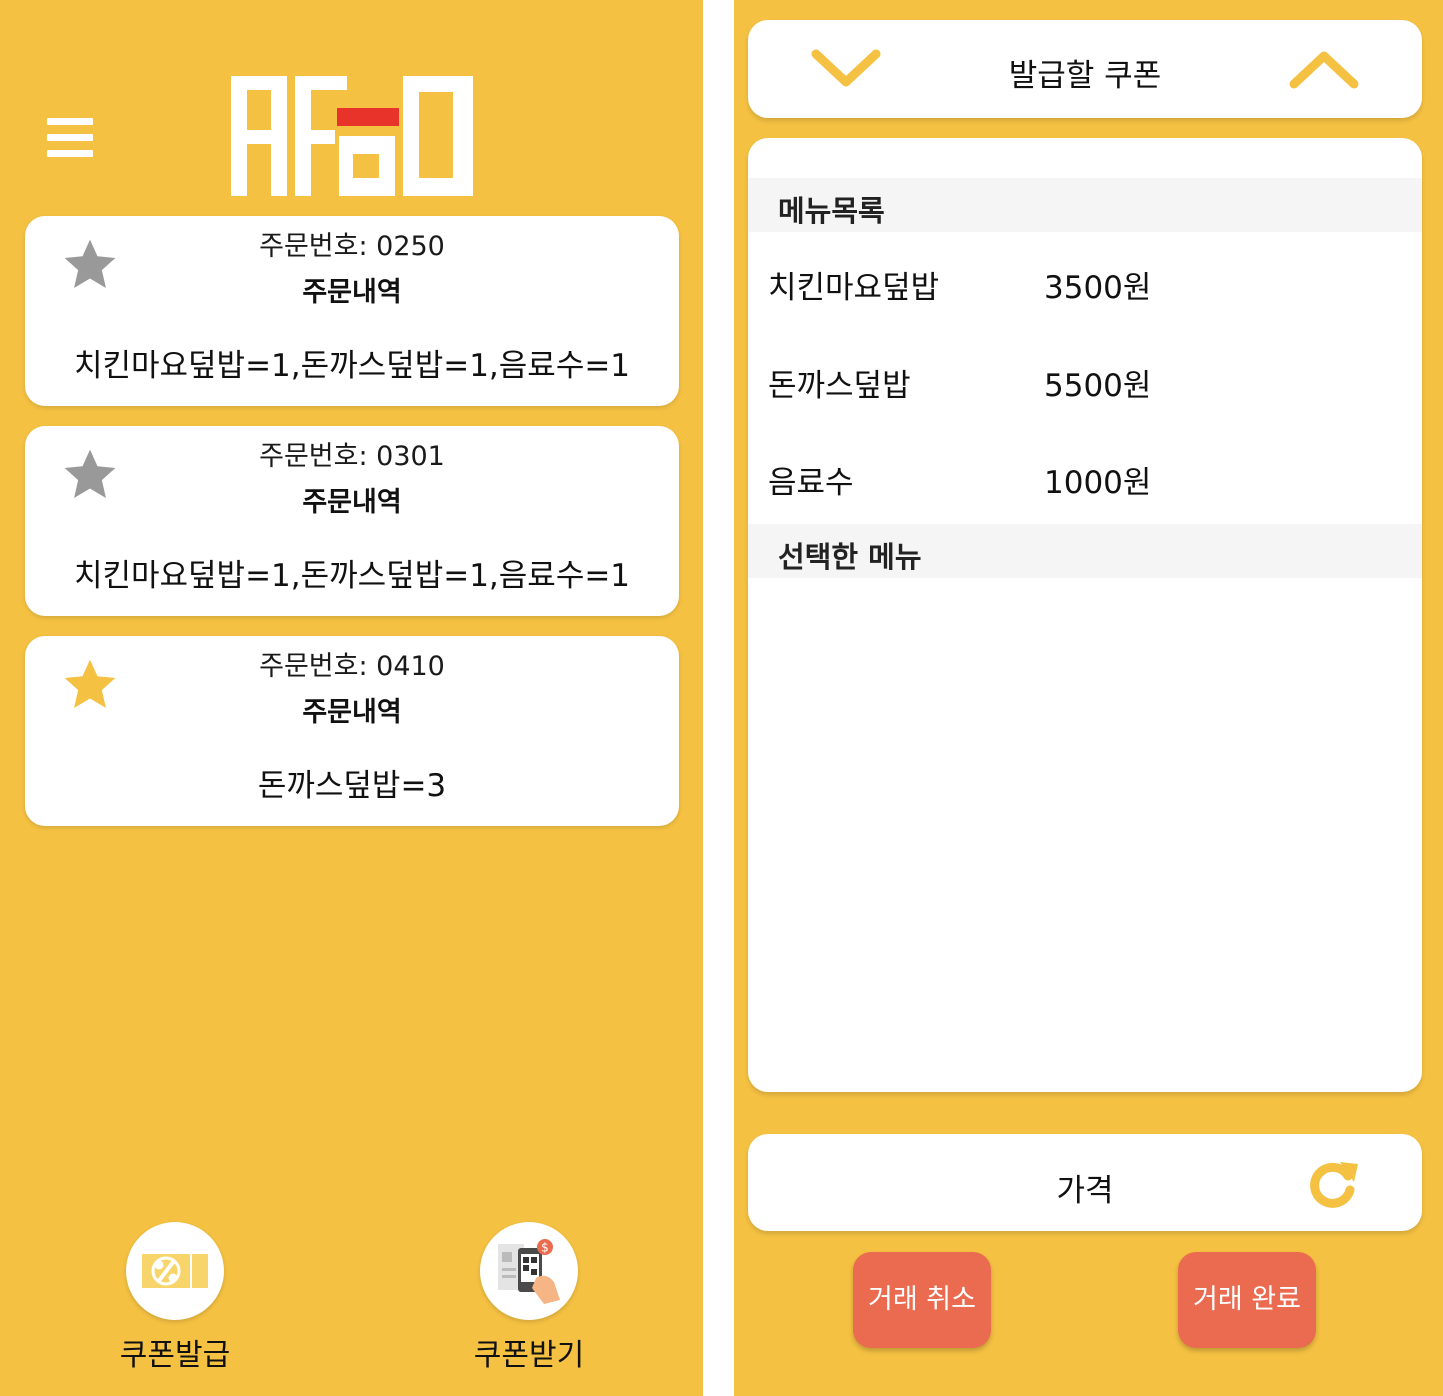 Image resolution: width=1443 pixels, height=1396 pixels. Describe the element at coordinates (831, 211) in the screenshot. I see `menu-list-title: 메뉴목록` at that location.